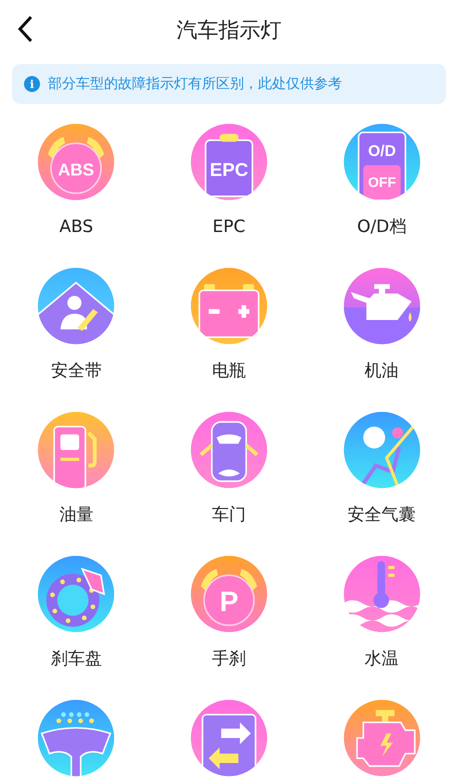  What do you see at coordinates (381, 659) in the screenshot?
I see `indicator-label: 水温` at bounding box center [381, 659].